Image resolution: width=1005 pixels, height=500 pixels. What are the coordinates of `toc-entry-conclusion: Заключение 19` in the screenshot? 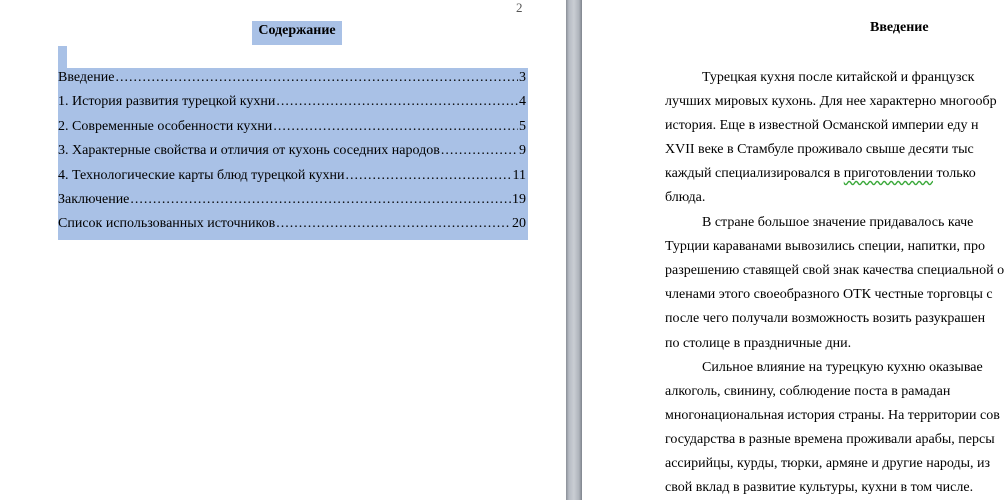 It's located at (293, 202).